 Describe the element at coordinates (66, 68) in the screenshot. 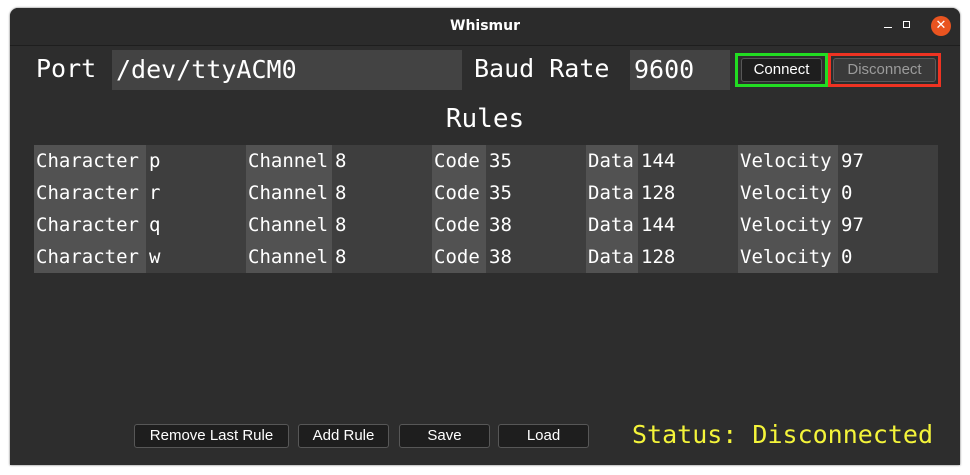

I see `port-label: Port` at that location.